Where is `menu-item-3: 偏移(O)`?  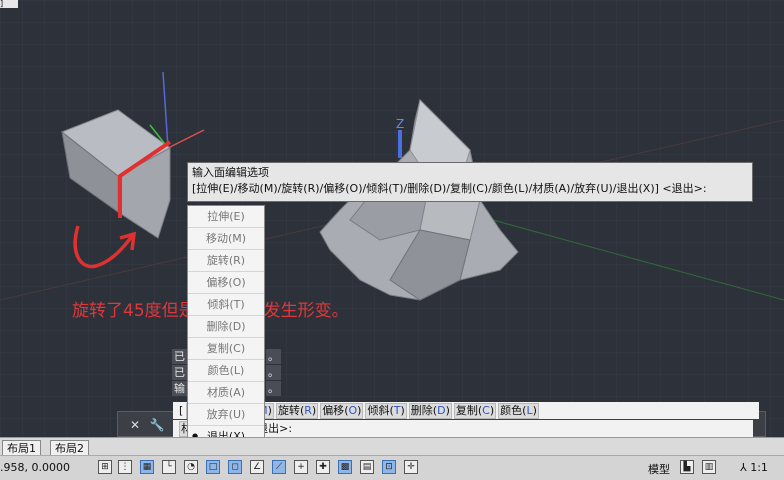 menu-item-3: 偏移(O) is located at coordinates (226, 283).